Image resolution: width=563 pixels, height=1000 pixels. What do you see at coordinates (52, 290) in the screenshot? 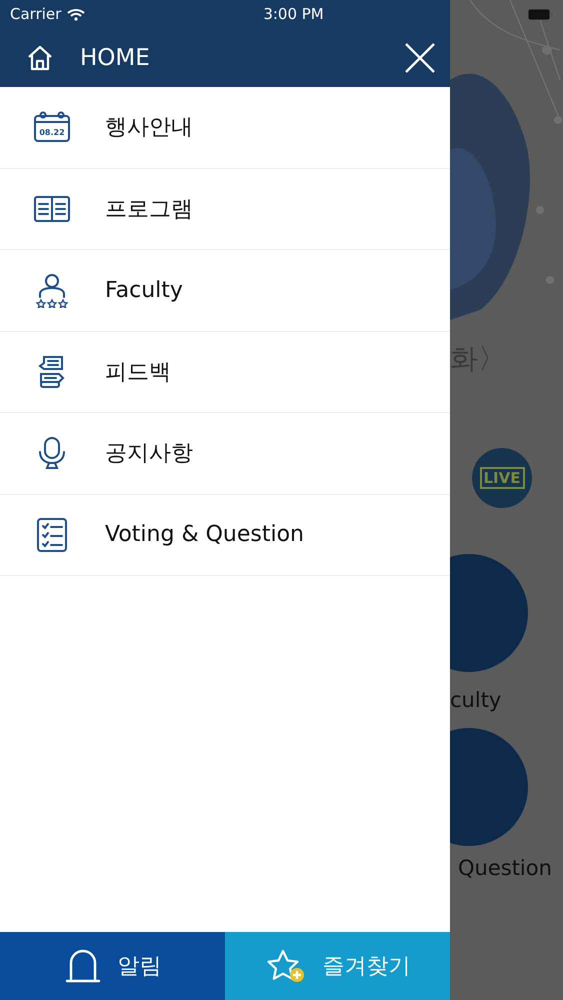
I see `person-stars-icon` at bounding box center [52, 290].